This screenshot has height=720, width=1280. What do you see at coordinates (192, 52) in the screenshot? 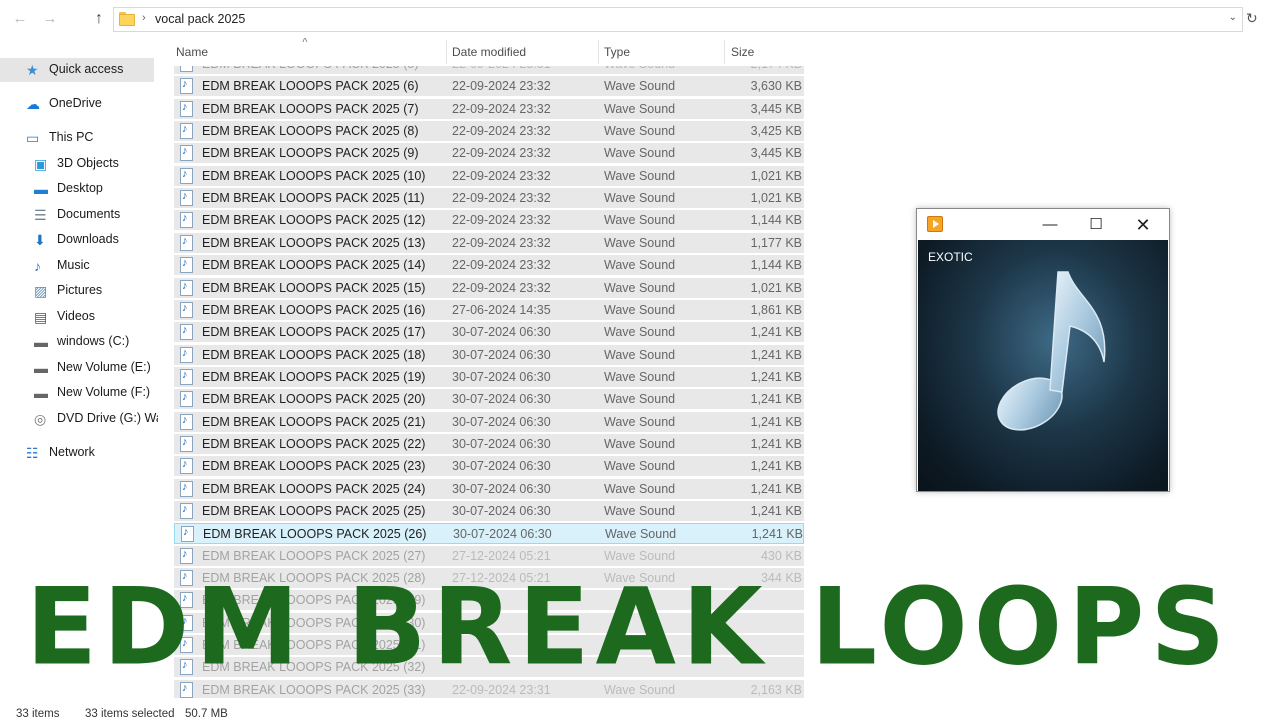
I see `column-name: Name` at bounding box center [192, 52].